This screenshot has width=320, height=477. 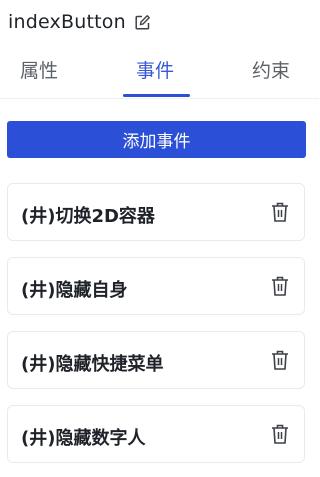 What do you see at coordinates (74, 290) in the screenshot?
I see `event-label: (井)隐藏自身` at bounding box center [74, 290].